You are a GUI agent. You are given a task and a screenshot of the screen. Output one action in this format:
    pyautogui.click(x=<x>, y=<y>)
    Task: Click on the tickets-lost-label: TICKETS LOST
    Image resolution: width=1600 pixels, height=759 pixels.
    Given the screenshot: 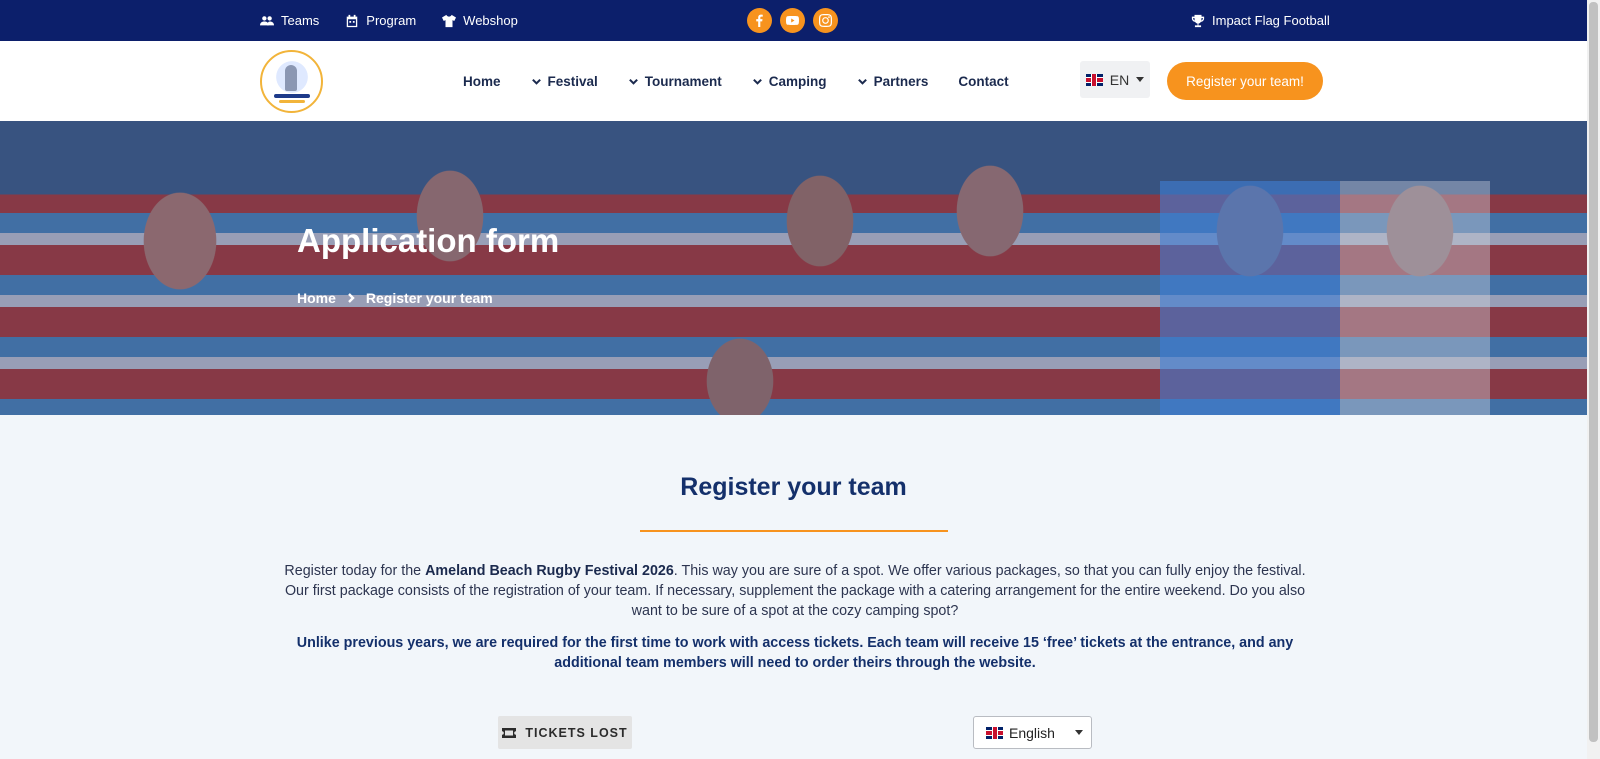 What is the action you would take?
    pyautogui.click(x=576, y=732)
    